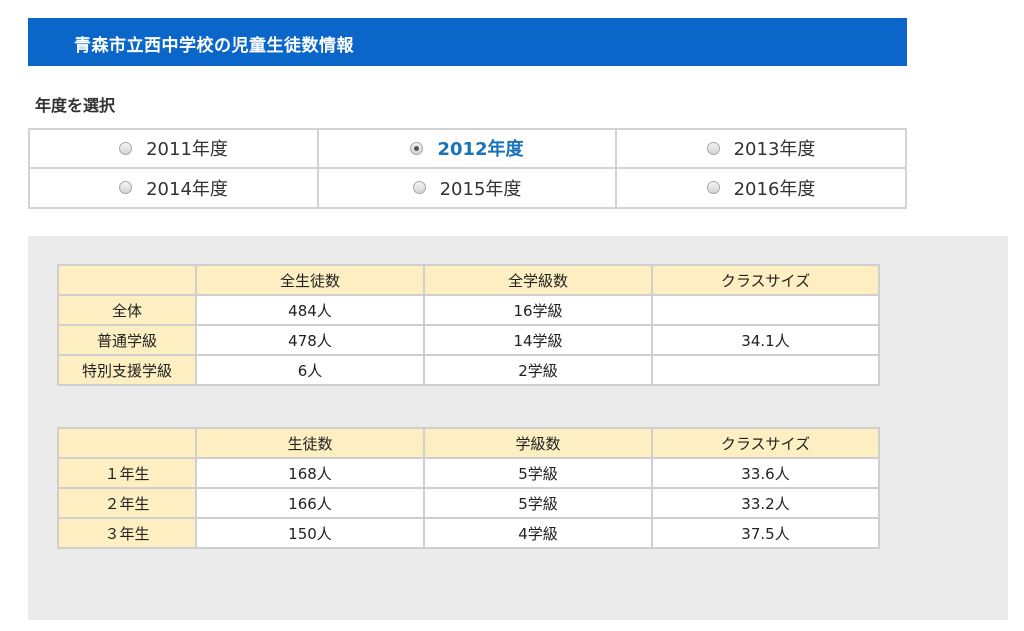 This screenshot has height=631, width=1024. What do you see at coordinates (310, 533) in the screenshot?
I see `table-cell: 150人` at bounding box center [310, 533].